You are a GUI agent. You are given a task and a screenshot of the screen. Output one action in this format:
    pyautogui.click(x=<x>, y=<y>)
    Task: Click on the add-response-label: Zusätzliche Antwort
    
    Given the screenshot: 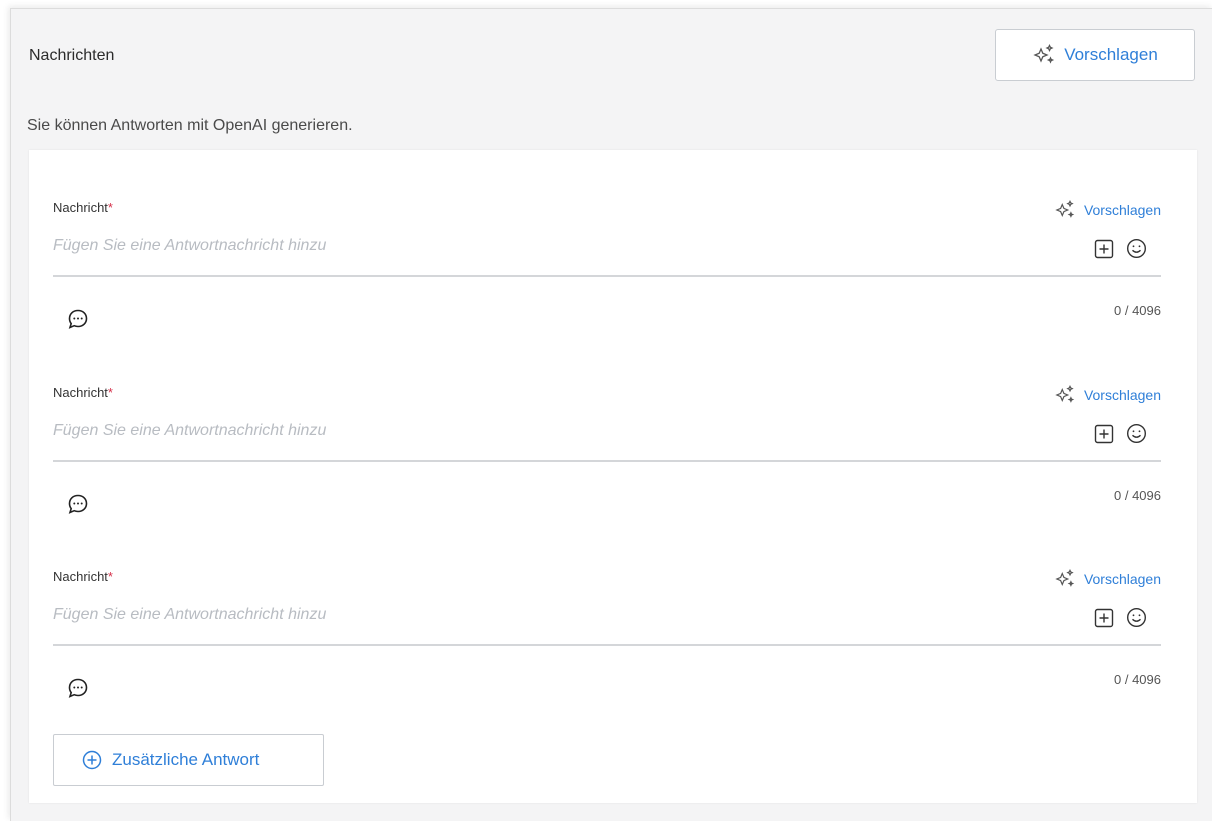 What is the action you would take?
    pyautogui.click(x=186, y=759)
    